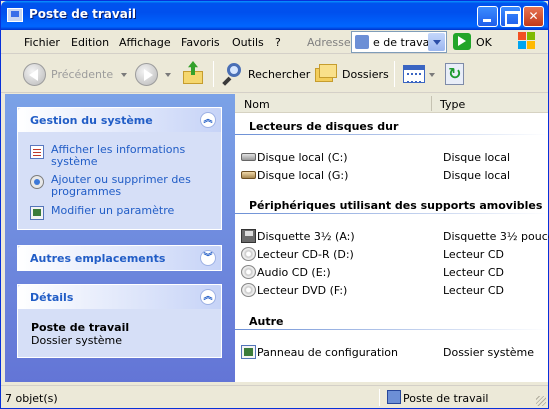 Image resolution: width=549 pixels, height=409 pixels. Describe the element at coordinates (257, 104) in the screenshot. I see `column-name: Nom` at that location.